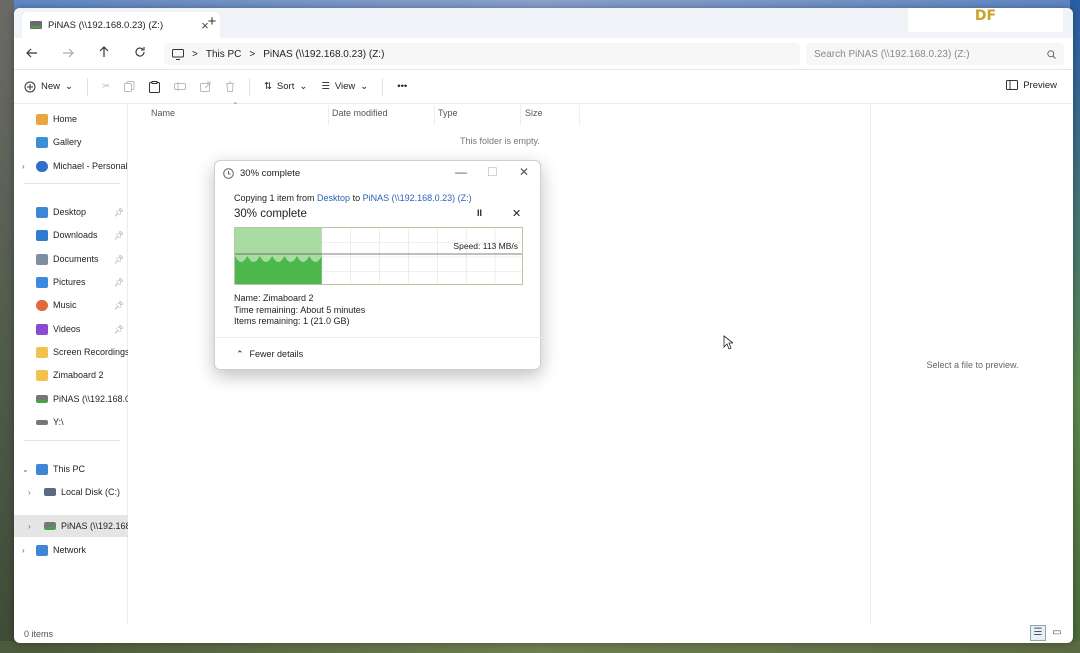  I want to click on tab-pinas: PiNAS (\\192.168.0.23) (Z:) ×, so click(121, 25).